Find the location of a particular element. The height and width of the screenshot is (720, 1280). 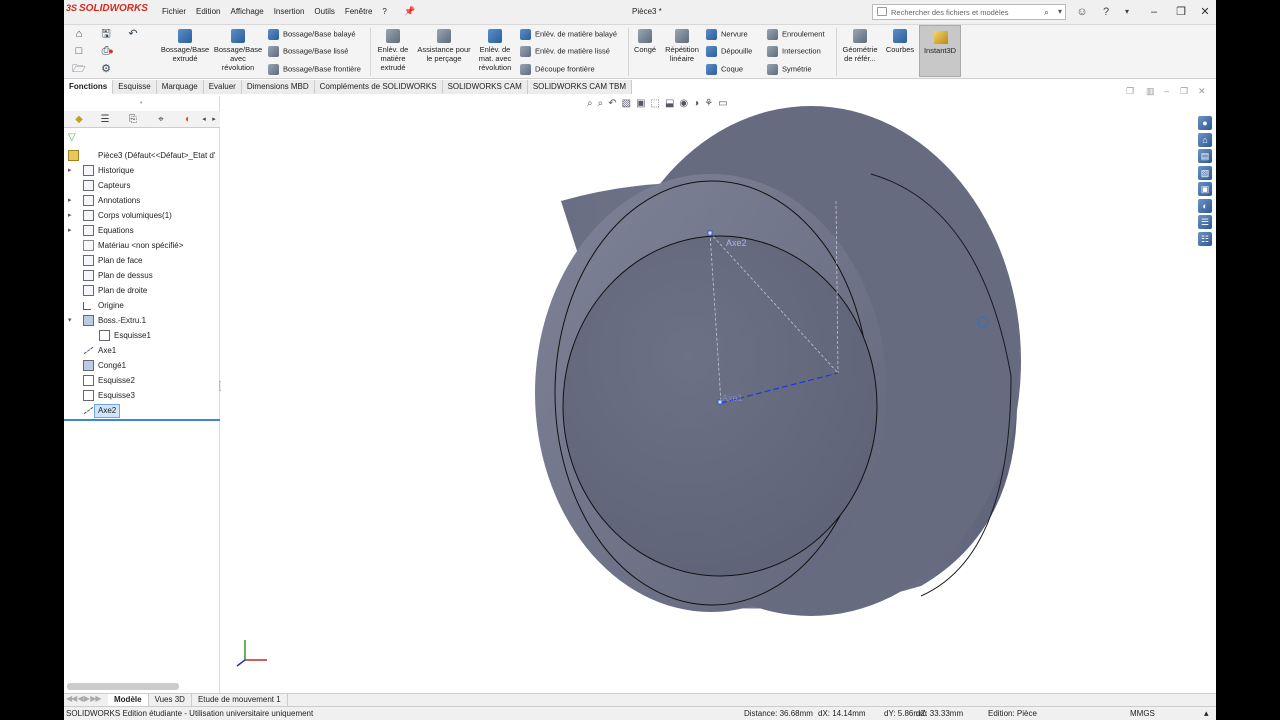

custom-properties-icon: ◐ is located at coordinates (1205, 205).